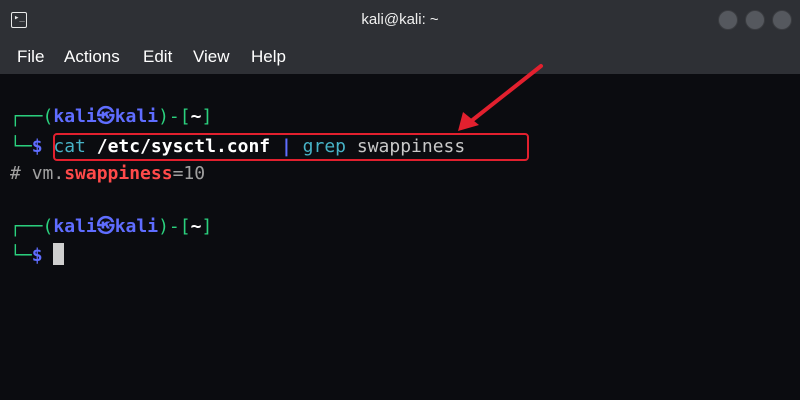  What do you see at coordinates (500, 97) in the screenshot?
I see `annotation-arrow-icon` at bounding box center [500, 97].